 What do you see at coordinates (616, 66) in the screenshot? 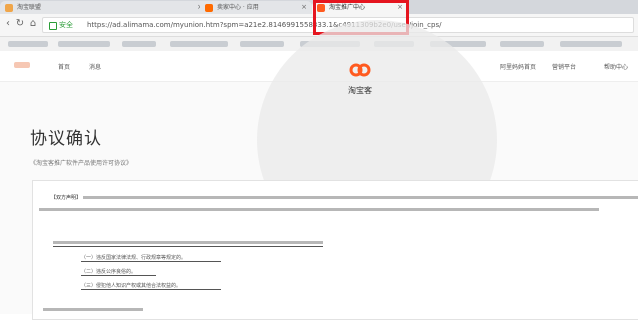
I see `nav-help-link: 帮助中心` at bounding box center [616, 66].